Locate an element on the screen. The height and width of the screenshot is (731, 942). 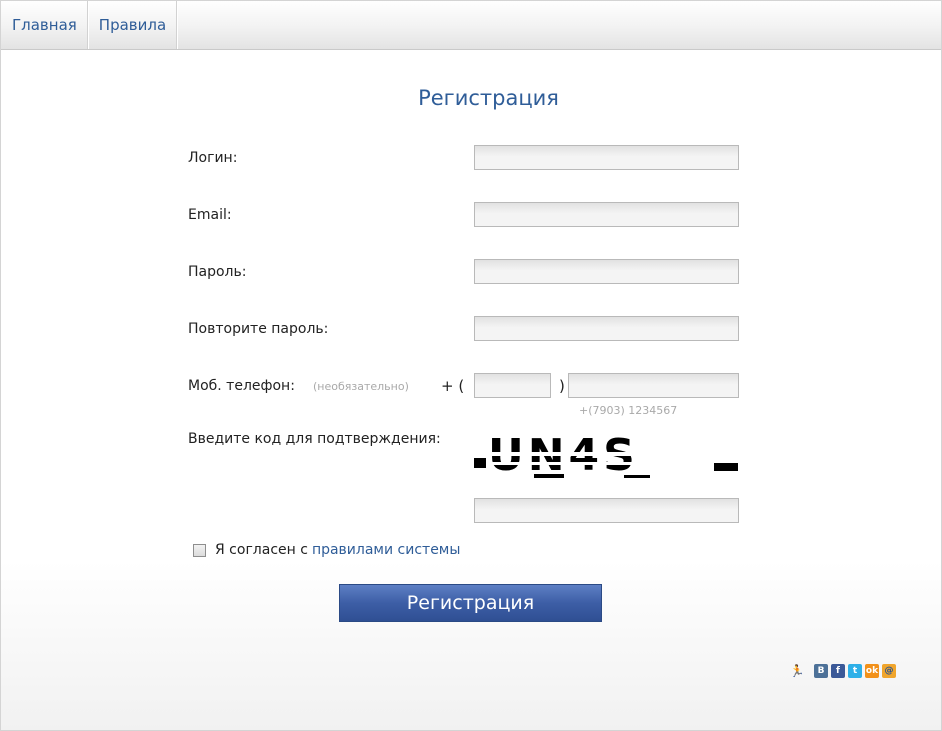
mailru-icon: @ is located at coordinates (889, 671).